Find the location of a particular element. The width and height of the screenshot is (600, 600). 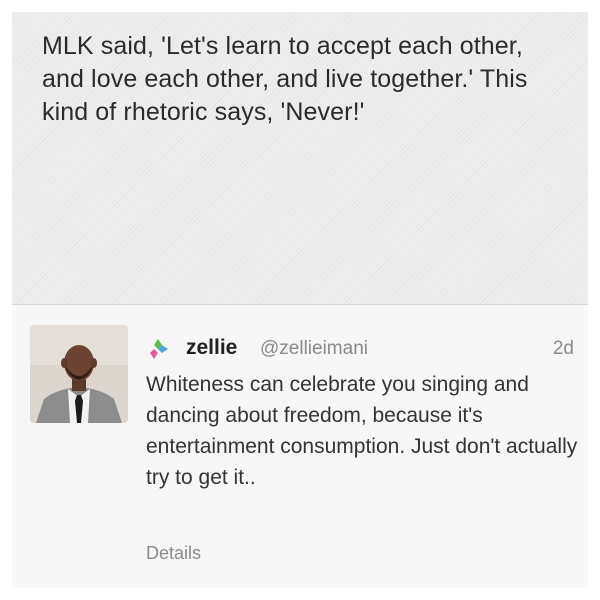

timestamp: 2d is located at coordinates (563, 348).